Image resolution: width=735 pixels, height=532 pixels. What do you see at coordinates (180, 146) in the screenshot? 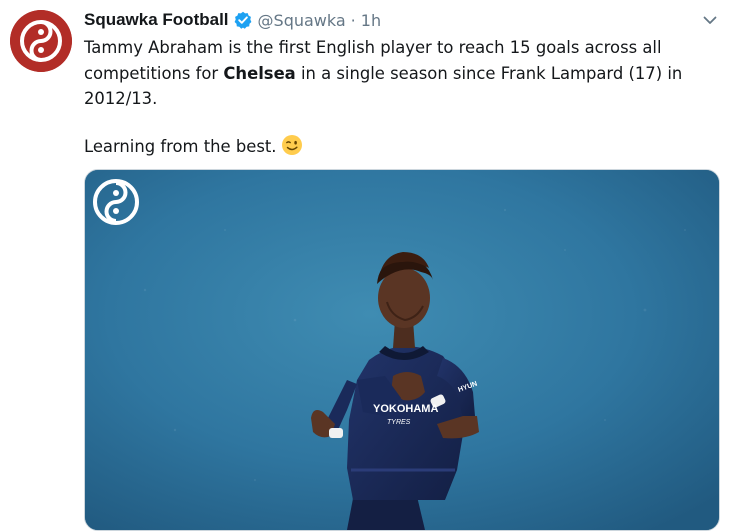
I see `tweet-text-segment: Learning from the best.` at bounding box center [180, 146].